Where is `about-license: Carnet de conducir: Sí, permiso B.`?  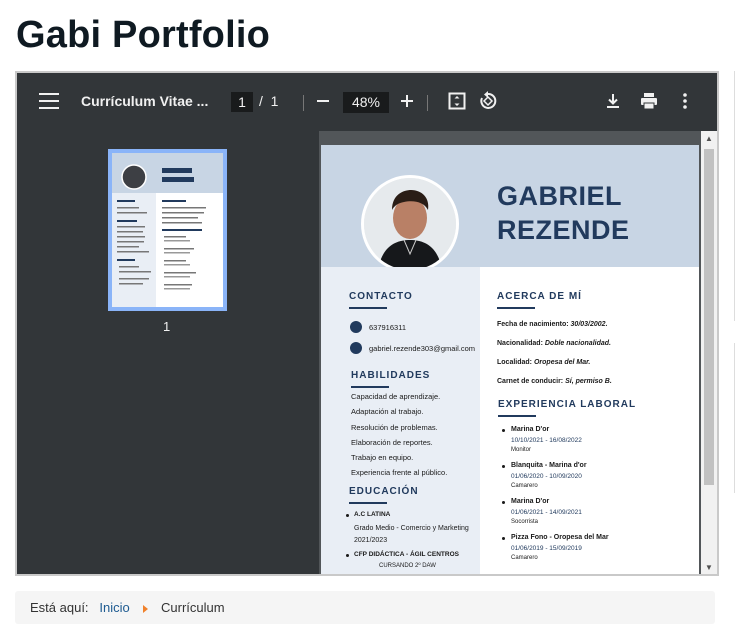 about-license: Carnet de conducir: Sí, permiso B. is located at coordinates (554, 381).